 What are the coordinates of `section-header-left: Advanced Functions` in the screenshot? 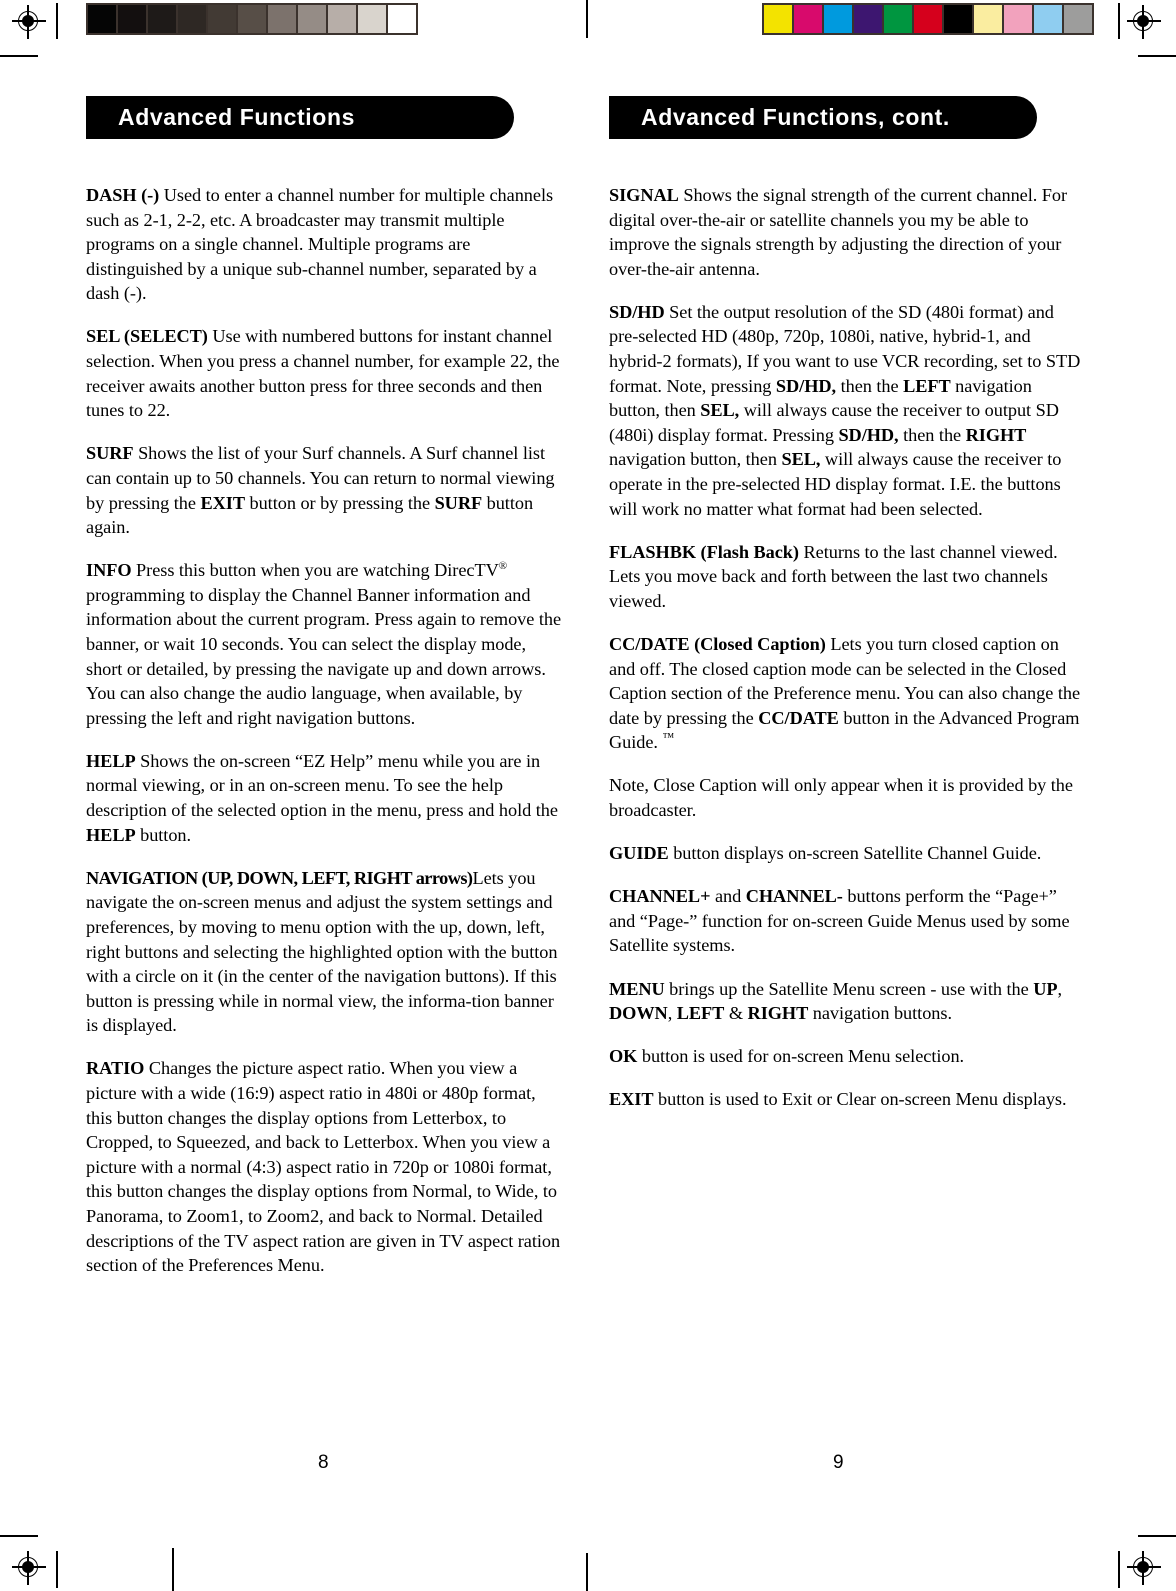 It's located at (300, 117).